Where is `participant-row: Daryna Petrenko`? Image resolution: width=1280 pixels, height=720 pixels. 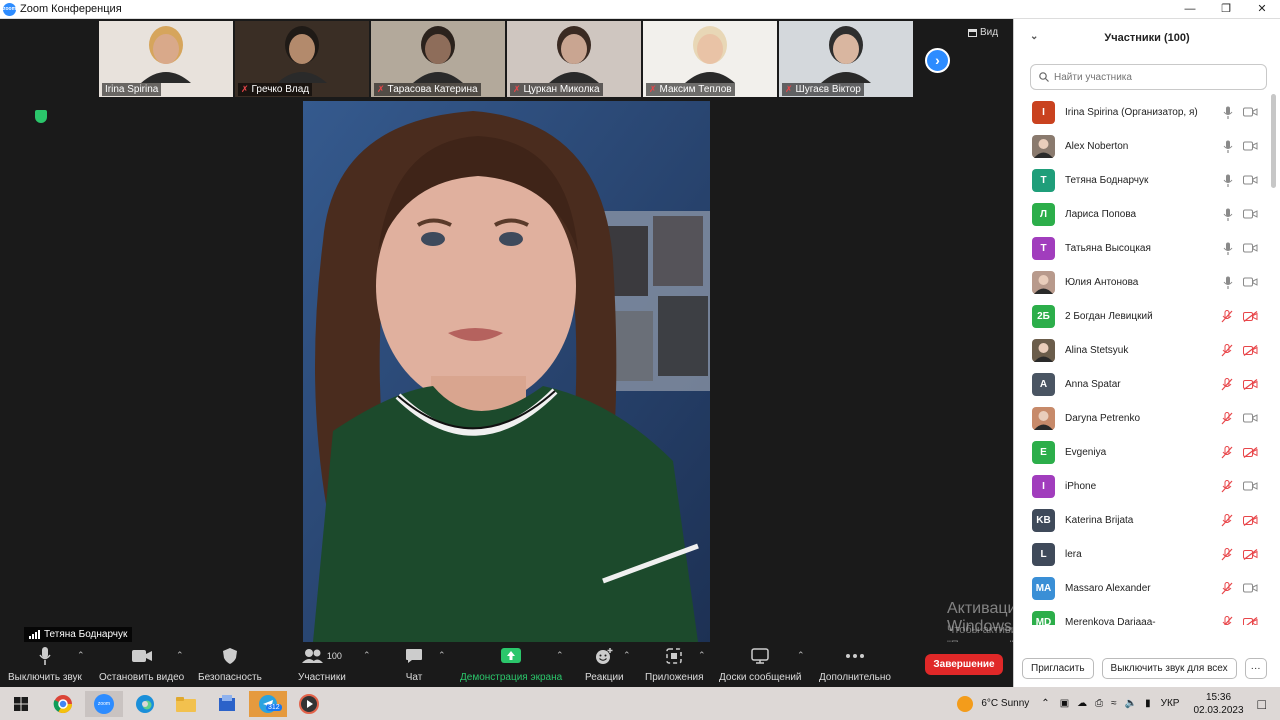 participant-row: Daryna Petrenko is located at coordinates (1143, 418).